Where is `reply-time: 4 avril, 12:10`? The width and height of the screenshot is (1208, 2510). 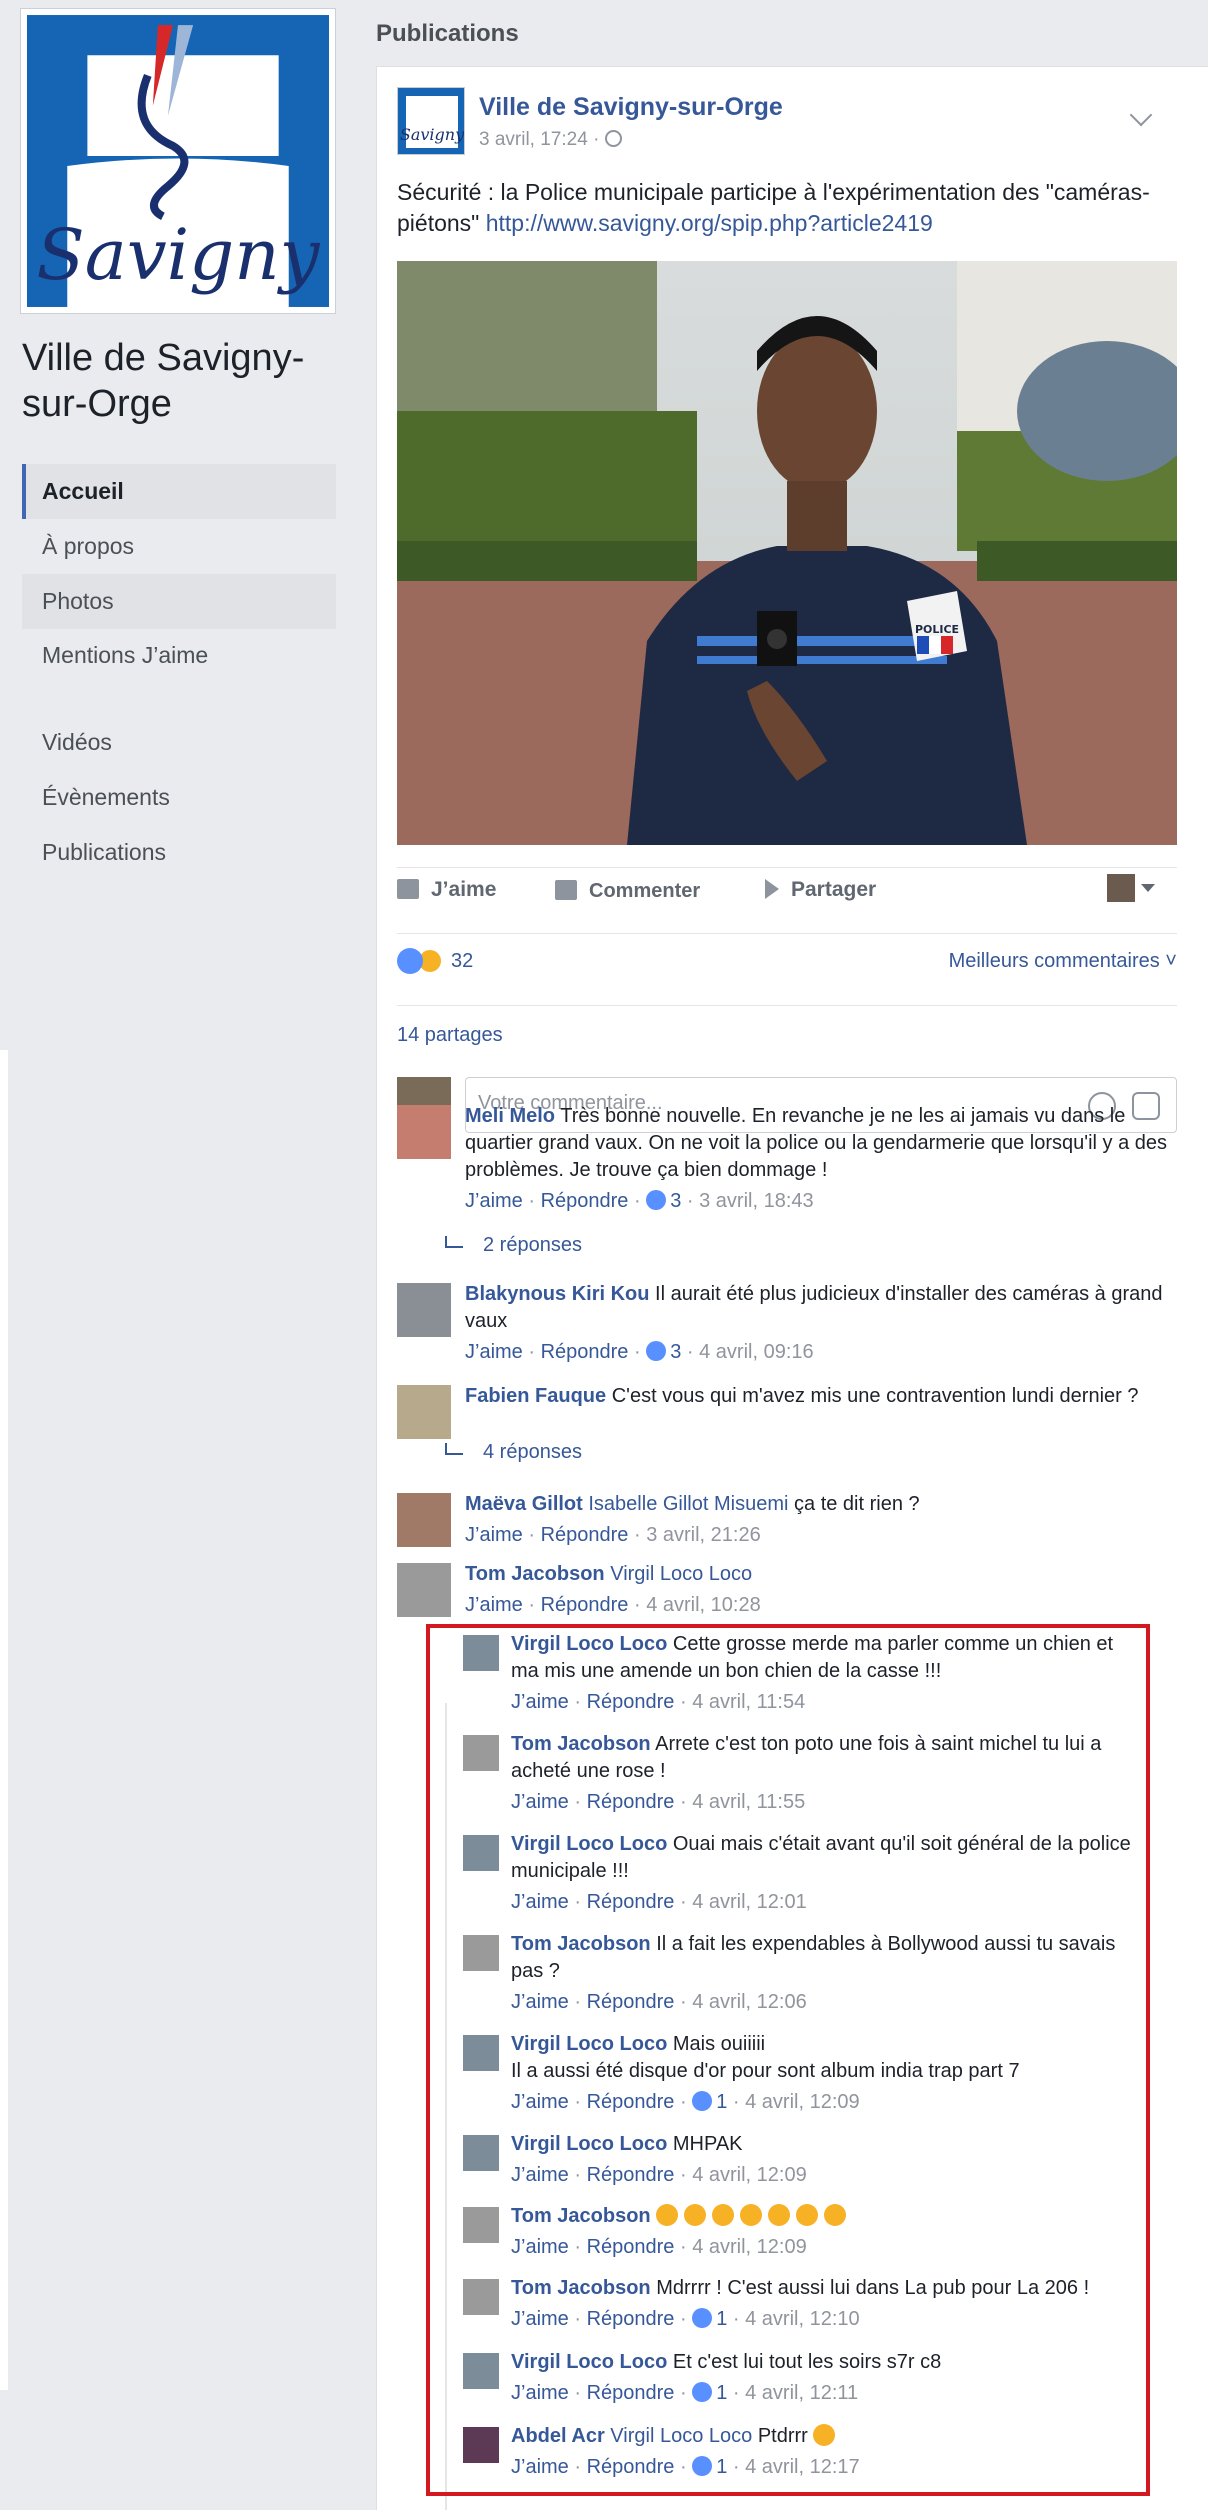 reply-time: 4 avril, 12:10 is located at coordinates (802, 2319).